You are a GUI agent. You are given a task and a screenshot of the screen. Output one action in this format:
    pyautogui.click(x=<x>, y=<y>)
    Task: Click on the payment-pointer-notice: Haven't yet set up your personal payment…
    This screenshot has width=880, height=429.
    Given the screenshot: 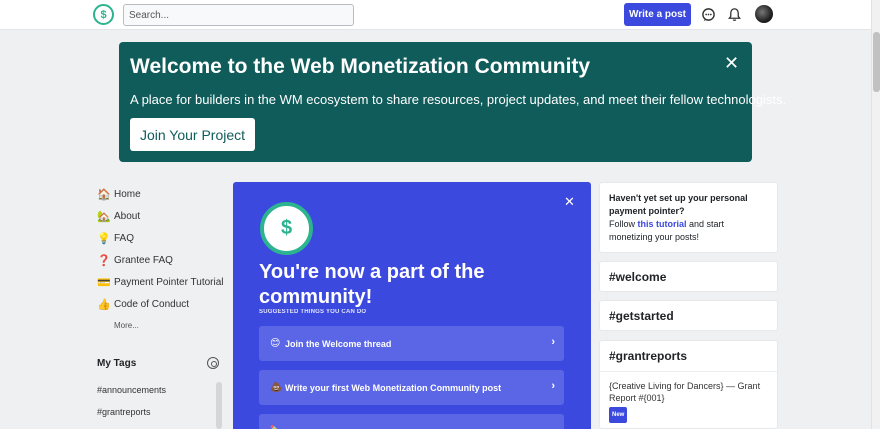 What is the action you would take?
    pyautogui.click(x=688, y=217)
    